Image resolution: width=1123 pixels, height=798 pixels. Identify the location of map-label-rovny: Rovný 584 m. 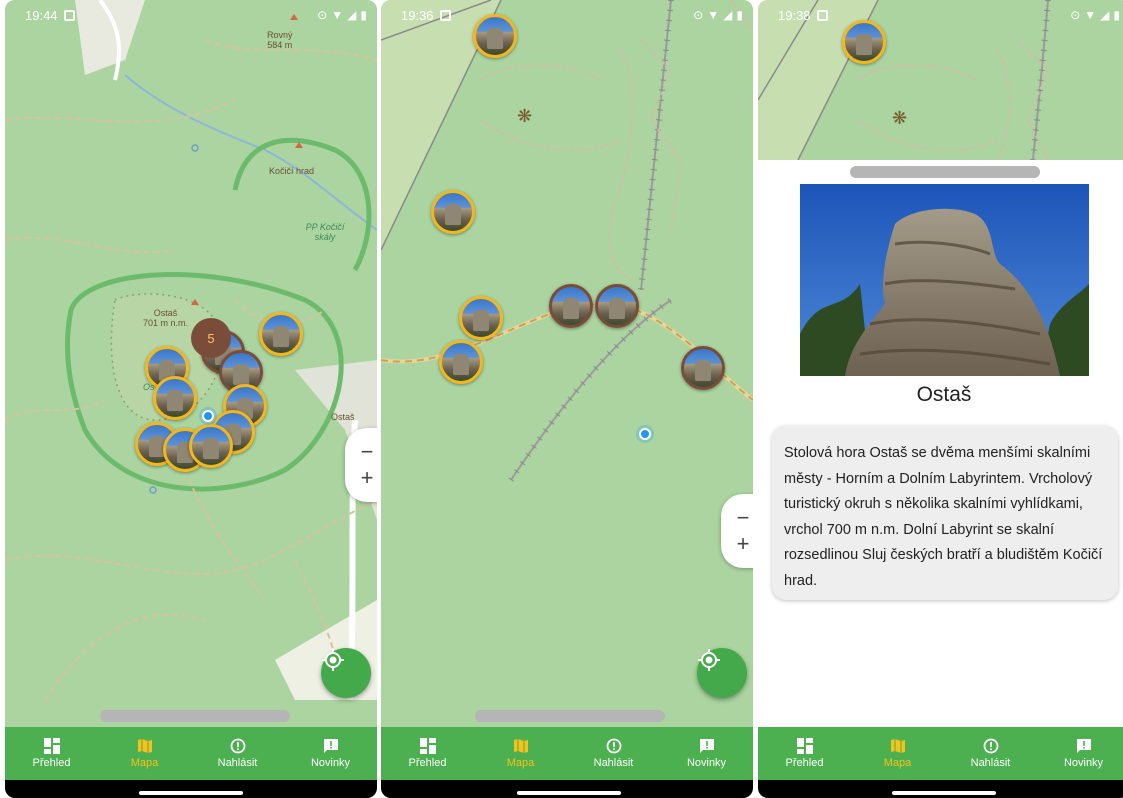
(280, 40).